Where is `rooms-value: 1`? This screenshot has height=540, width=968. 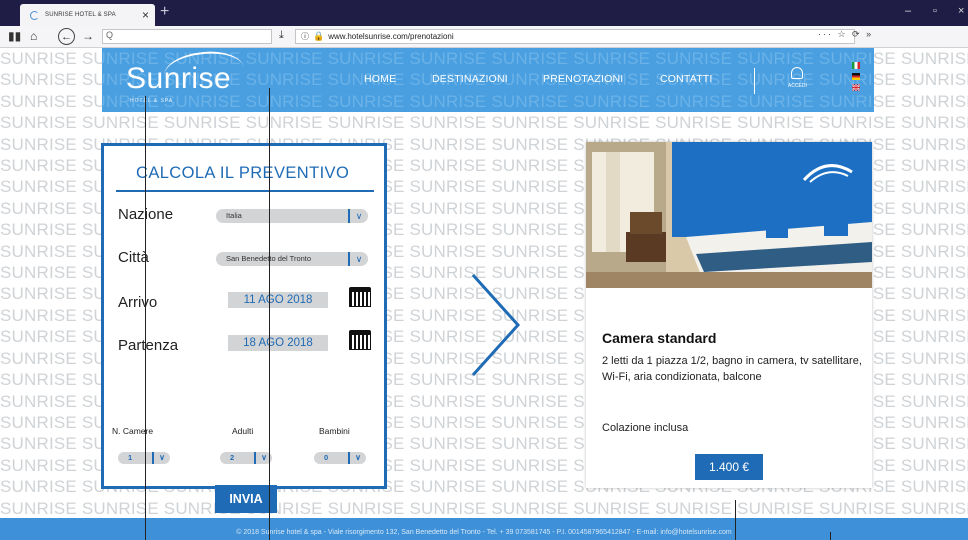
rooms-value: 1 is located at coordinates (130, 457).